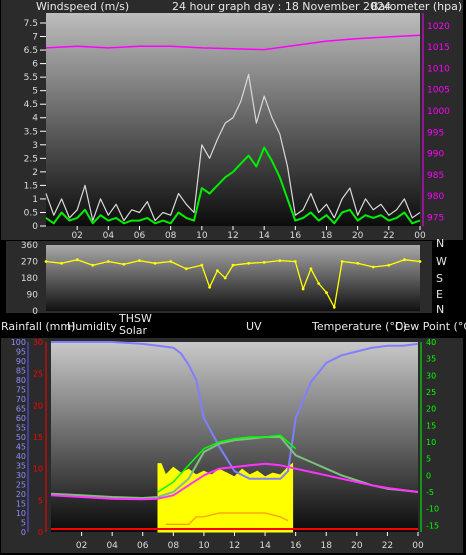  I want to click on weather-x-tick-label: 08, so click(174, 546).